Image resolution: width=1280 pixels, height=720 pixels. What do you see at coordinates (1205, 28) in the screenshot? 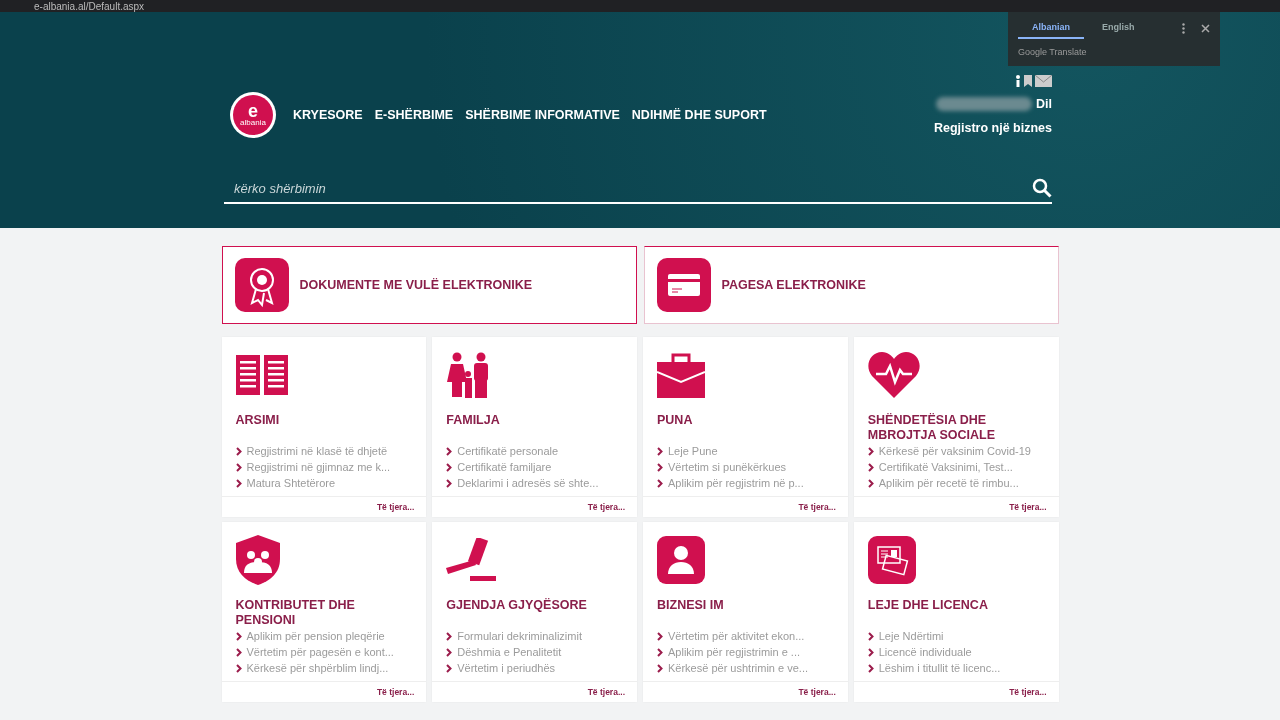
I see `close-icon` at bounding box center [1205, 28].